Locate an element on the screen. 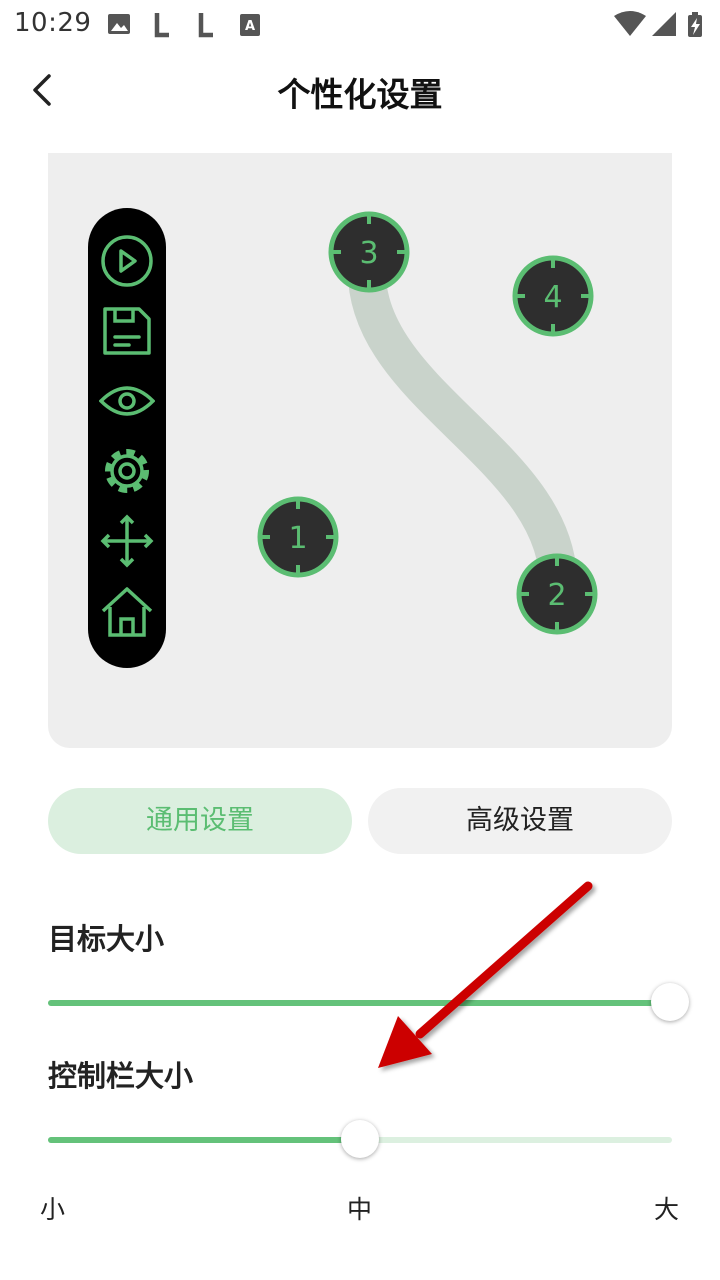 This screenshot has width=720, height=1280. svg-text: A is located at coordinates (250, 26).